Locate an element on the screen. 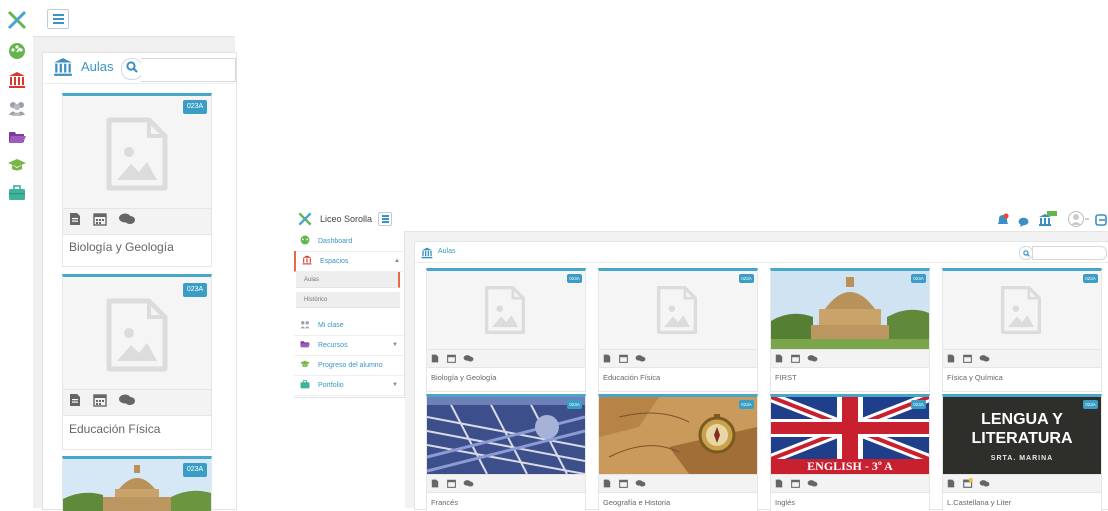 The height and width of the screenshot is (511, 1108). page-title: Aulas is located at coordinates (97, 66).